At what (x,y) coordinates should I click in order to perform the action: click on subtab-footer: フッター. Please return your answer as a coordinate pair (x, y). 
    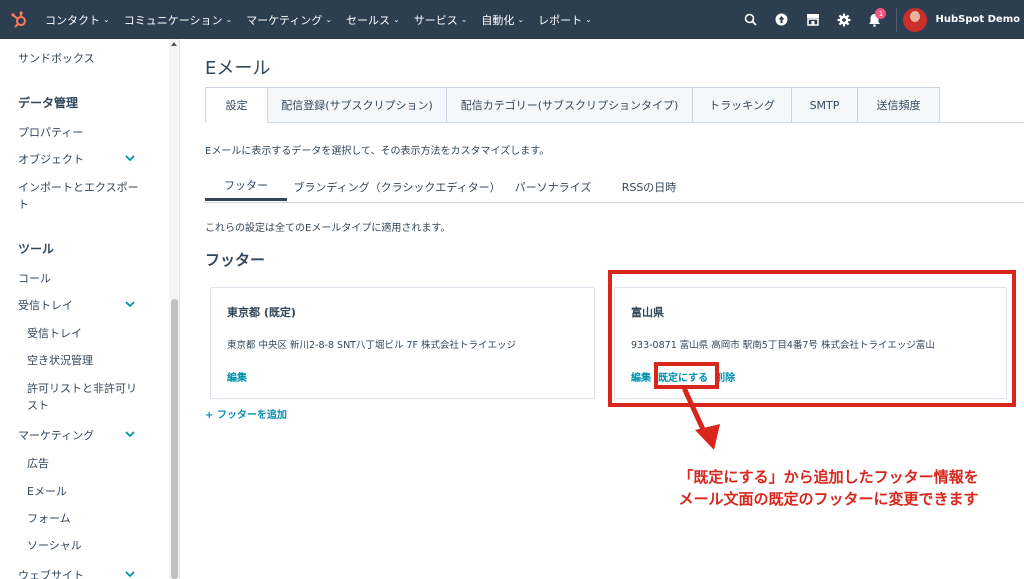
    Looking at the image, I should click on (246, 186).